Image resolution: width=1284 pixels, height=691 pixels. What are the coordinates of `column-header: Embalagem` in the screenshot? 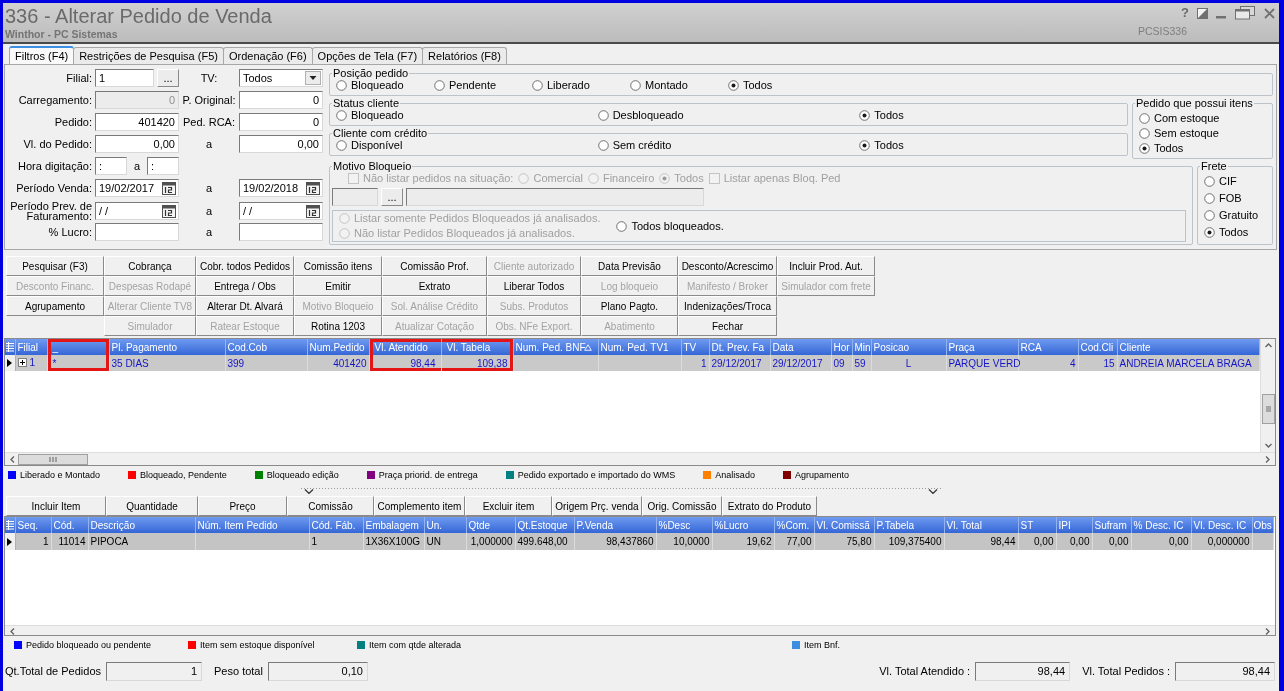 It's located at (393, 525).